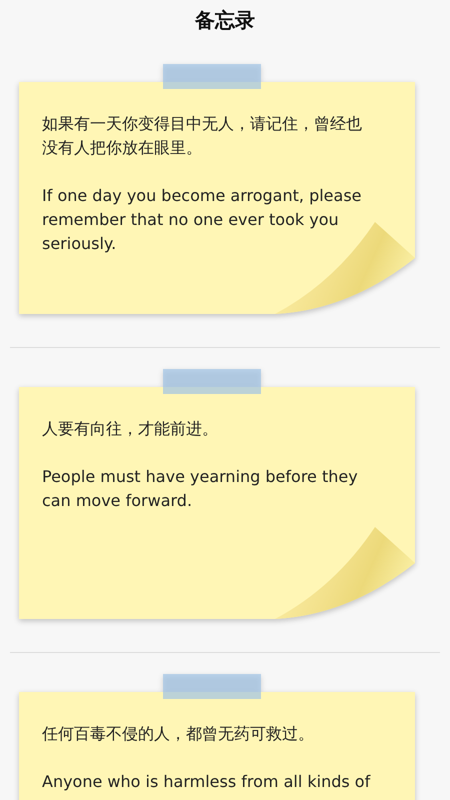  What do you see at coordinates (130, 429) in the screenshot?
I see `note-text: 人要有向往，才能前进。` at bounding box center [130, 429].